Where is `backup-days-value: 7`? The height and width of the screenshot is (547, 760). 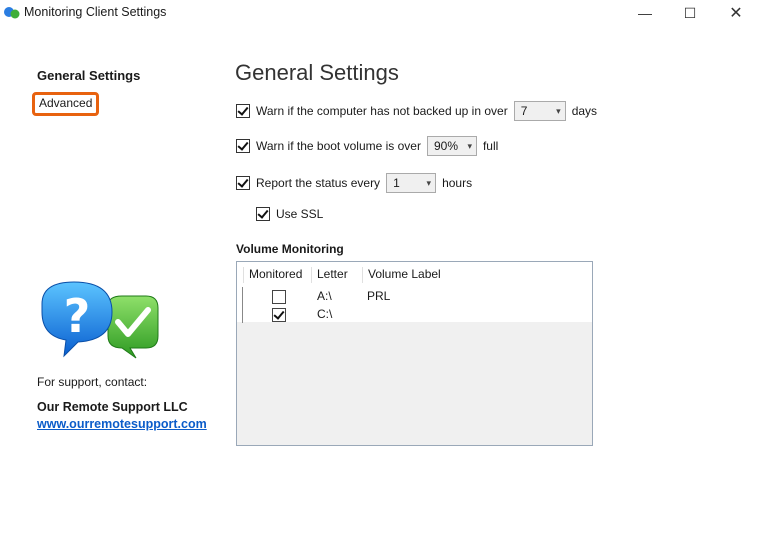
backup-days-value: 7 is located at coordinates (524, 111).